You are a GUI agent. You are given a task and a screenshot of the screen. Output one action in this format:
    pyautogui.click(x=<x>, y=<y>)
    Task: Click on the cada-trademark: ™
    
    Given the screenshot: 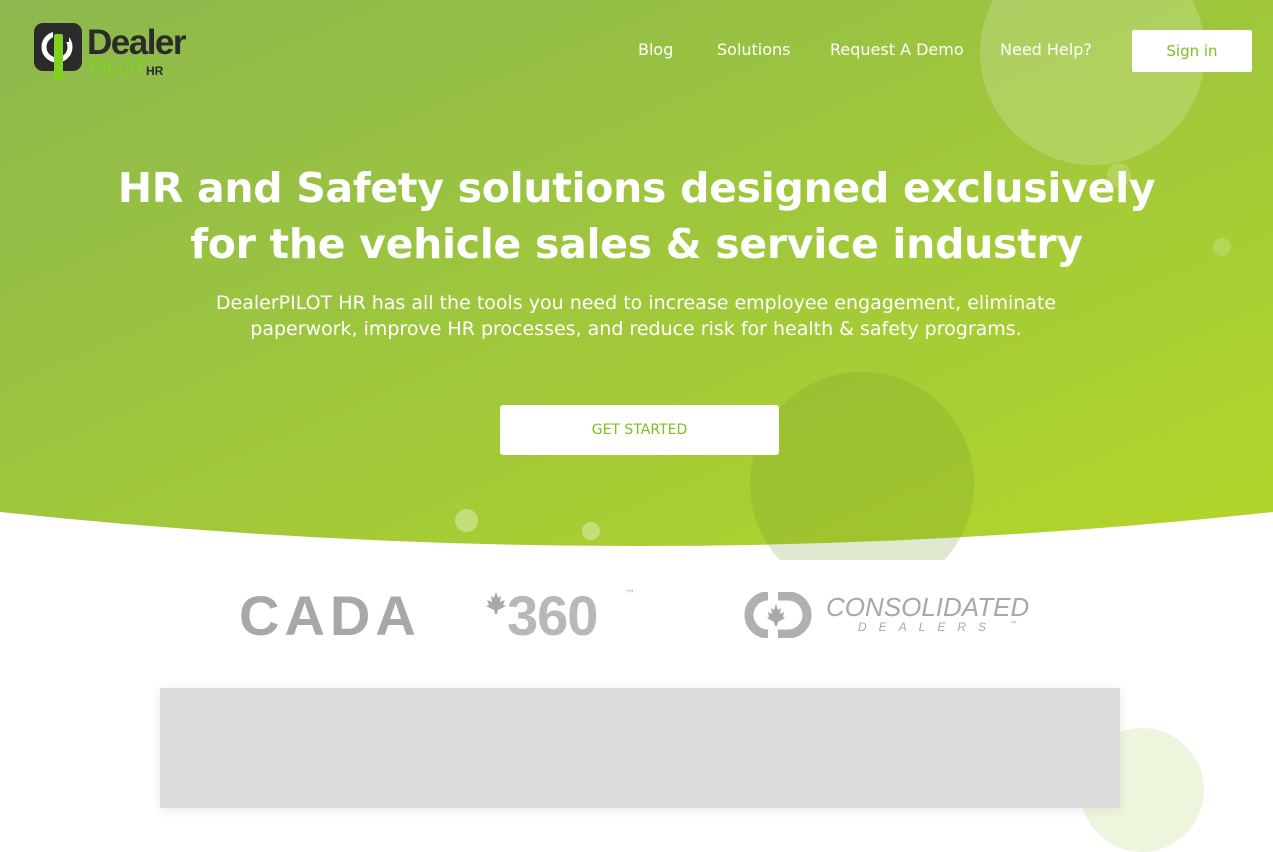 What is the action you would take?
    pyautogui.click(x=630, y=594)
    